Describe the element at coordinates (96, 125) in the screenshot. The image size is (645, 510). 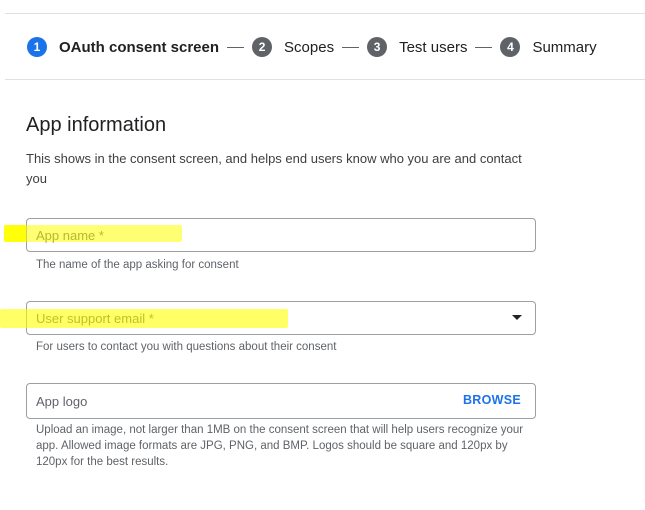
I see `section-title: App information` at that location.